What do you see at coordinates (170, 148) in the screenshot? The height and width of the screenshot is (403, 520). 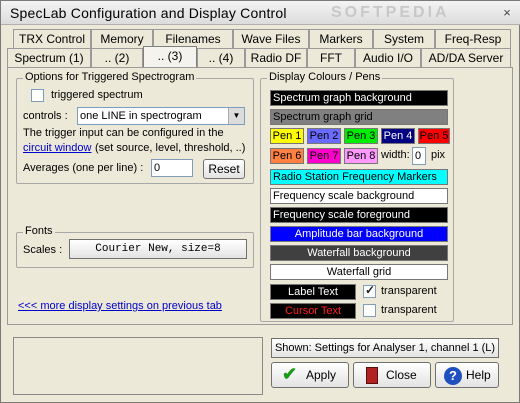 I see `trigger-hint-line2: (set source, level, threshold, ..)` at bounding box center [170, 148].